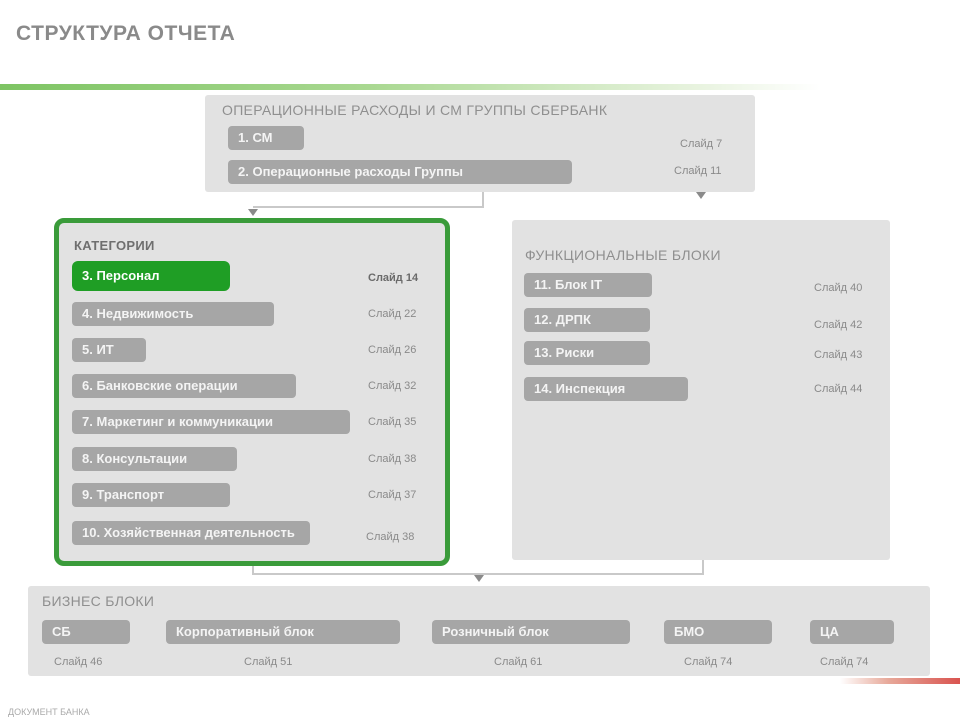  I want to click on category-item-transport-ref: Слайд 37, so click(392, 495).